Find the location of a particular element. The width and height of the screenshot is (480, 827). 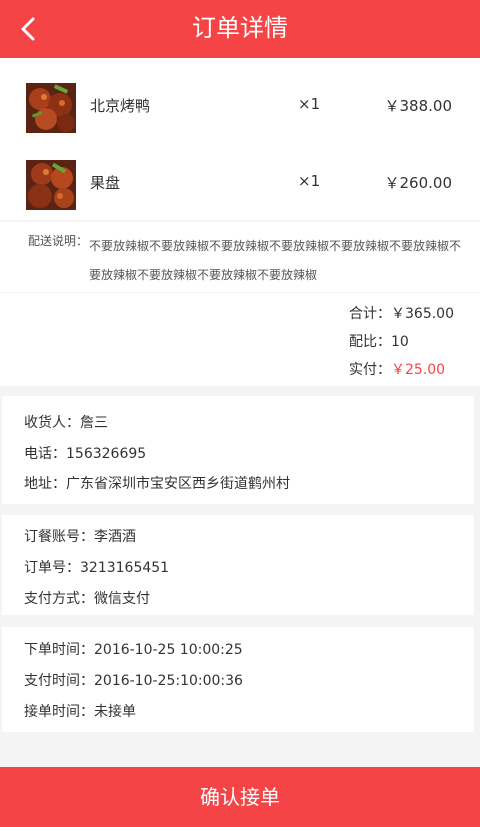

receiver-phone-row: 电话：156326695 is located at coordinates (85, 453).